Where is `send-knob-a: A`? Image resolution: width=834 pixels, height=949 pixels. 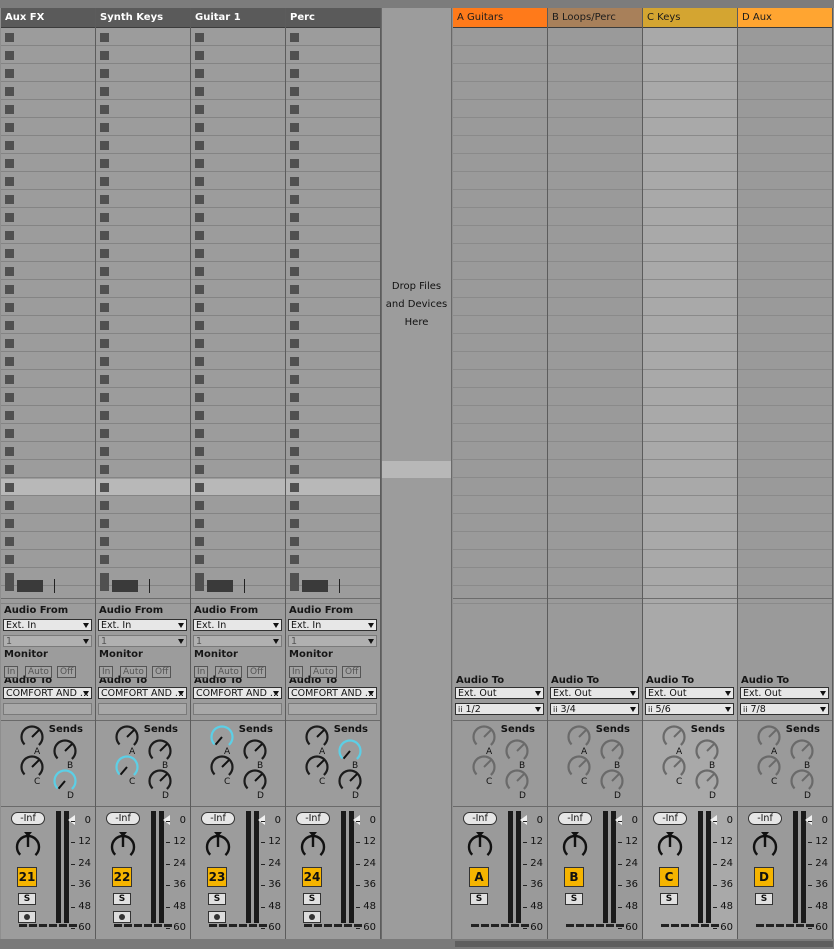 send-knob-a: A is located at coordinates (674, 739).